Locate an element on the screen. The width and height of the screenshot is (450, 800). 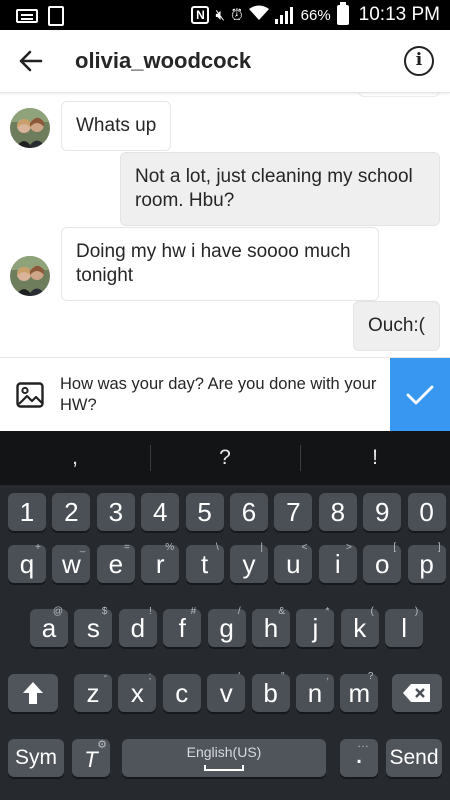
send-message-button is located at coordinates (420, 395).